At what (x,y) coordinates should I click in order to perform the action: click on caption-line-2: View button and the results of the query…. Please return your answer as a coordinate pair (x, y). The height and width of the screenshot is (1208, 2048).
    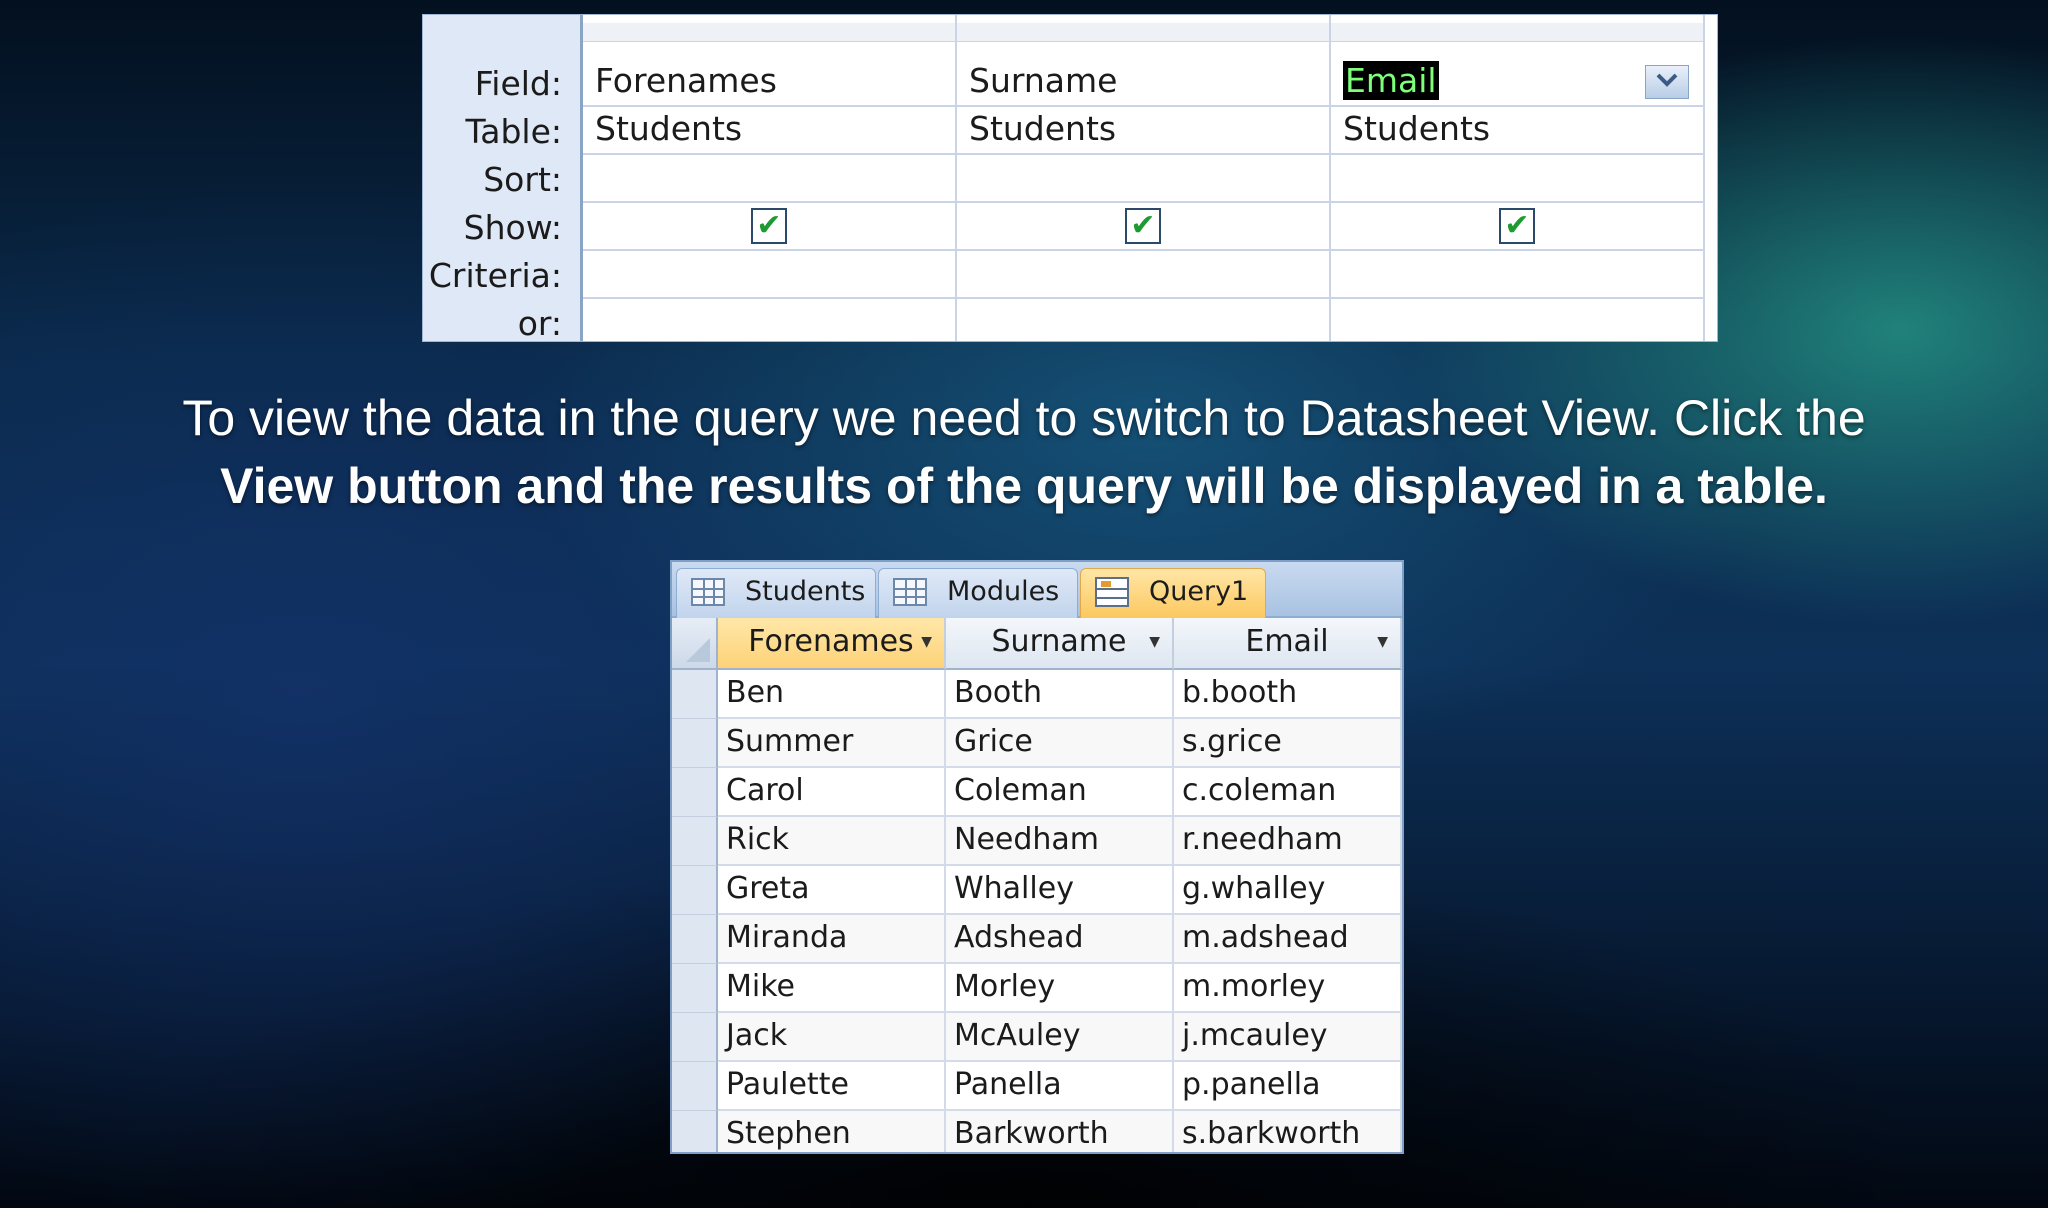
    Looking at the image, I should click on (1024, 486).